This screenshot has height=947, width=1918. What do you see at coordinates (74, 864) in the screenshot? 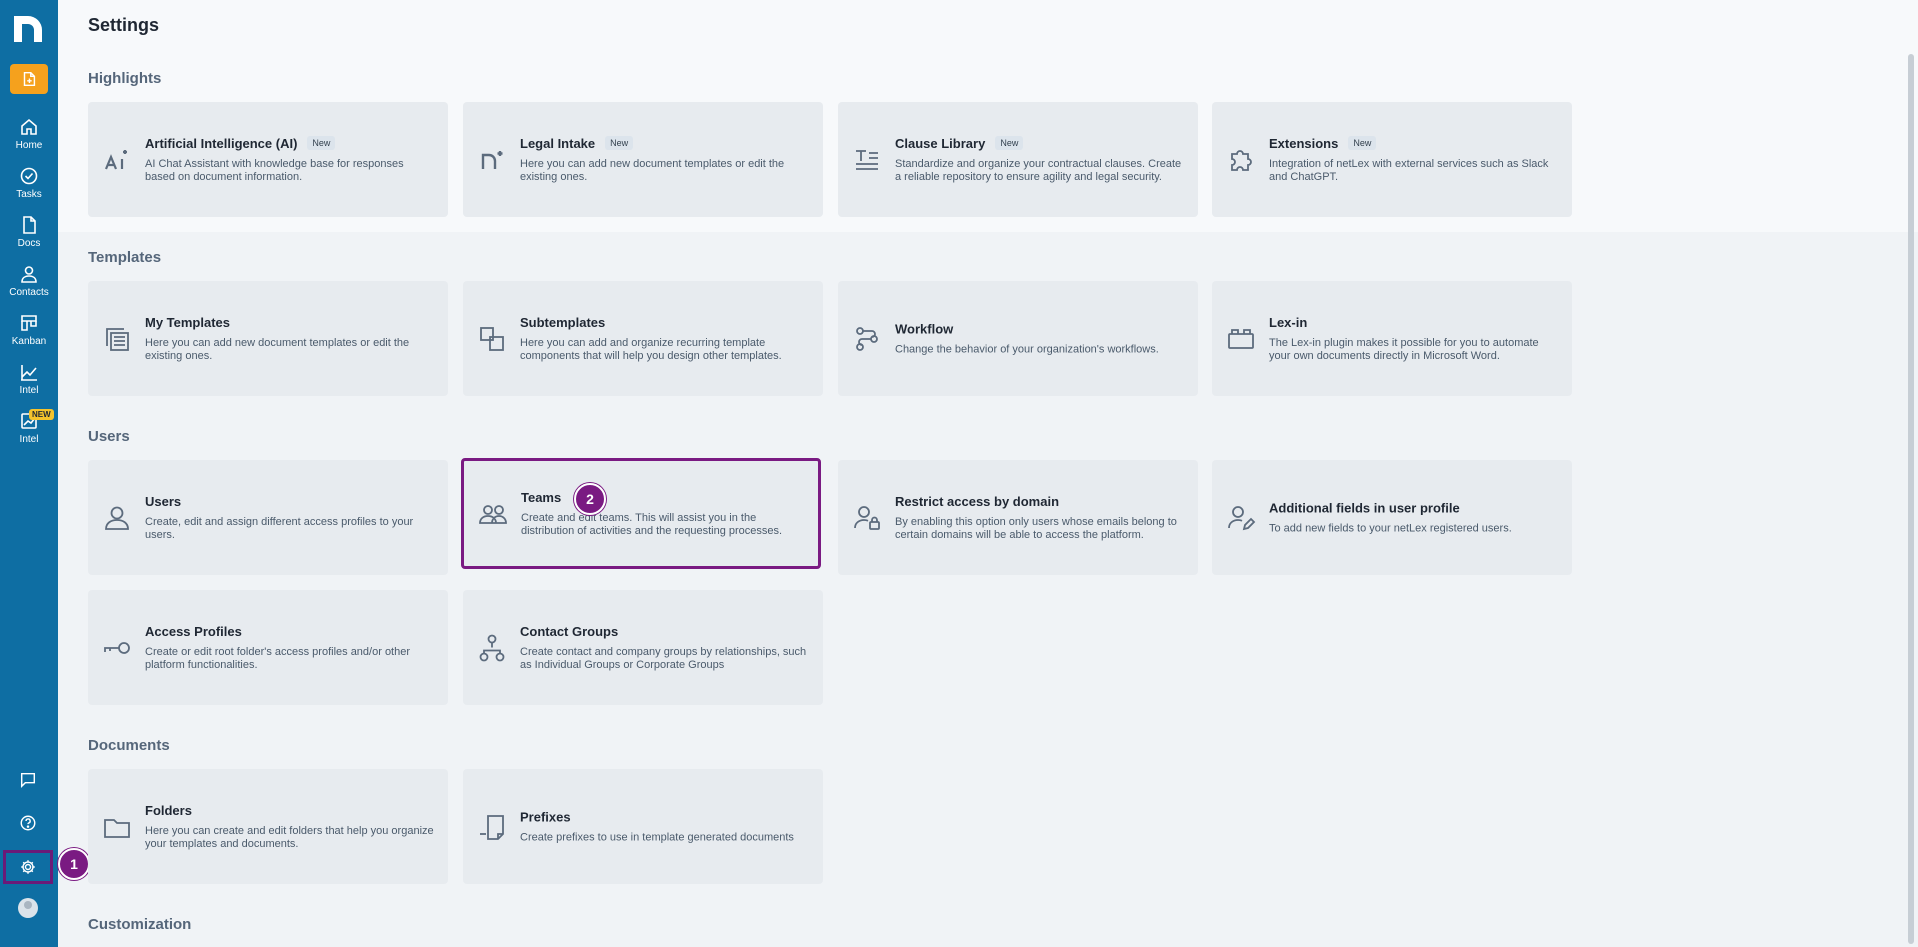
I see `step-marker-1: 1` at bounding box center [74, 864].